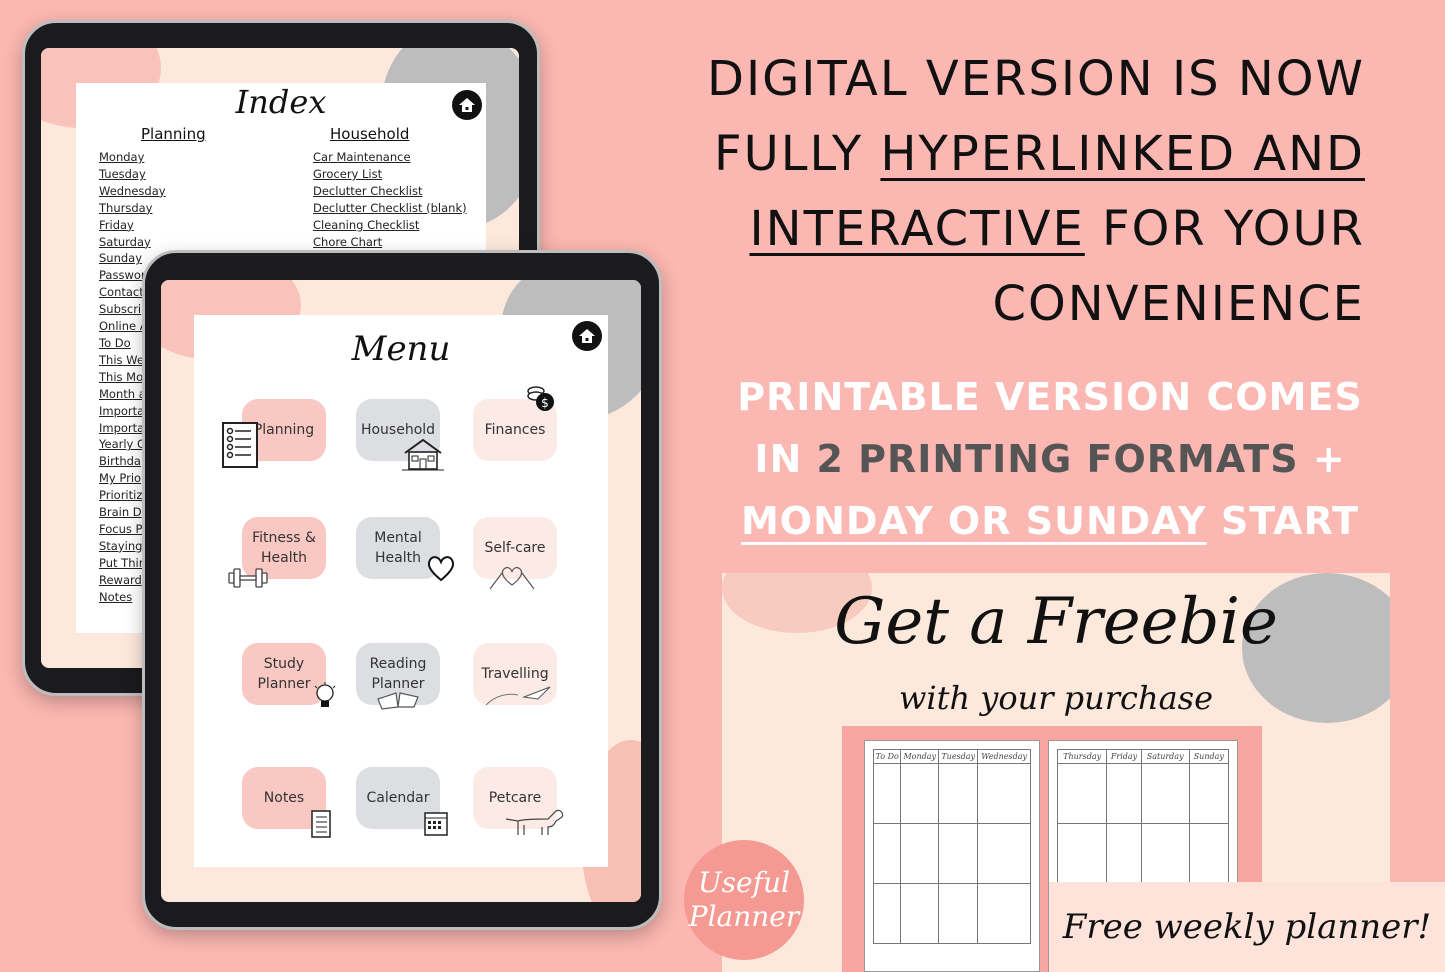 The image size is (1445, 972). Describe the element at coordinates (920, 756) in the screenshot. I see `column-header: Monday` at that location.